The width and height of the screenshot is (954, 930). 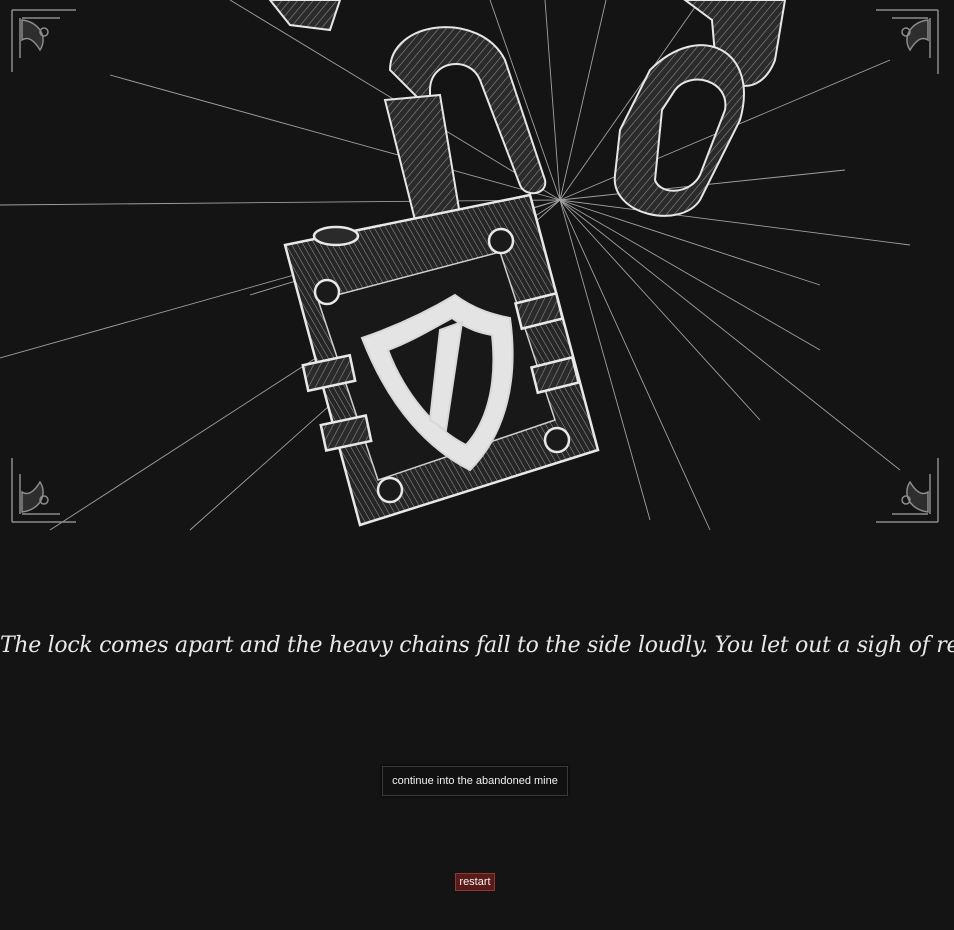 I want to click on chain-left, so click(x=407, y=111).